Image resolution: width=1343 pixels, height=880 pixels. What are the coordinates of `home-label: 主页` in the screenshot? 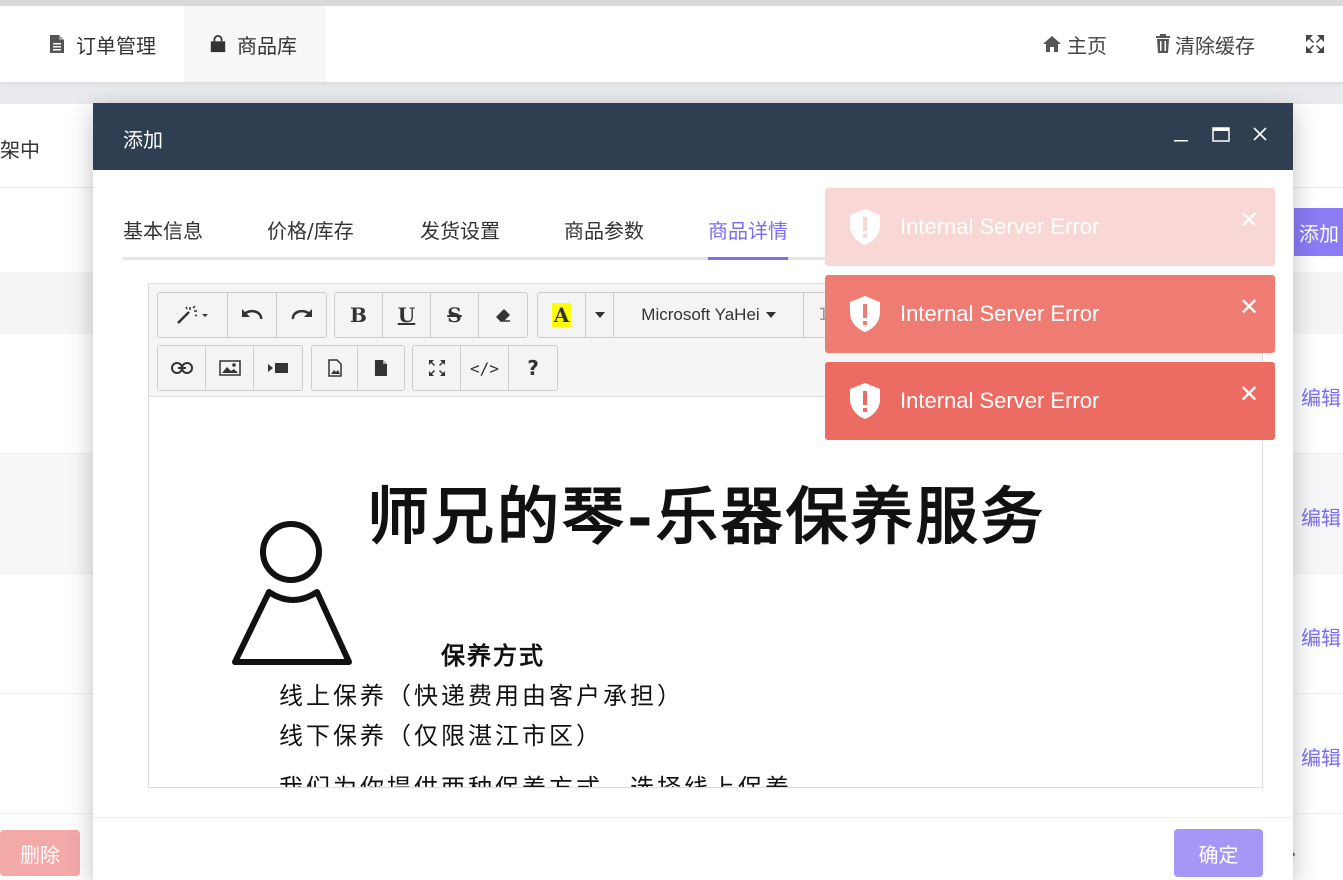 It's located at (1087, 45).